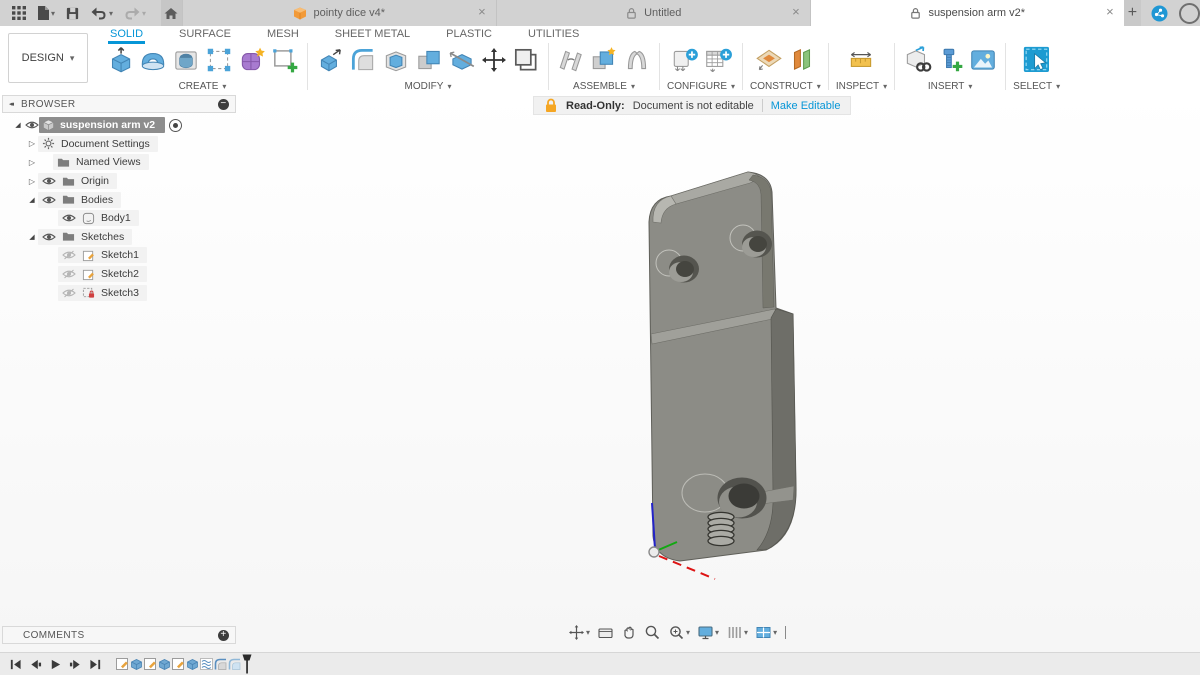 This screenshot has width=1200, height=675. I want to click on add-comment-icon: +, so click(223, 635).